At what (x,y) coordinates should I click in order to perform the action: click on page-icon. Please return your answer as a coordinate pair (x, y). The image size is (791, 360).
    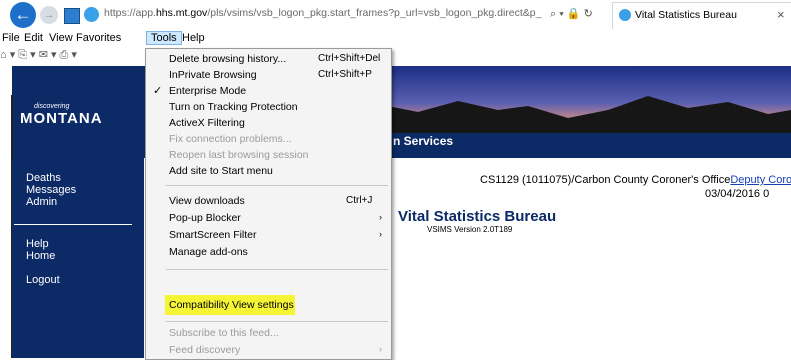
    Looking at the image, I should click on (72, 16).